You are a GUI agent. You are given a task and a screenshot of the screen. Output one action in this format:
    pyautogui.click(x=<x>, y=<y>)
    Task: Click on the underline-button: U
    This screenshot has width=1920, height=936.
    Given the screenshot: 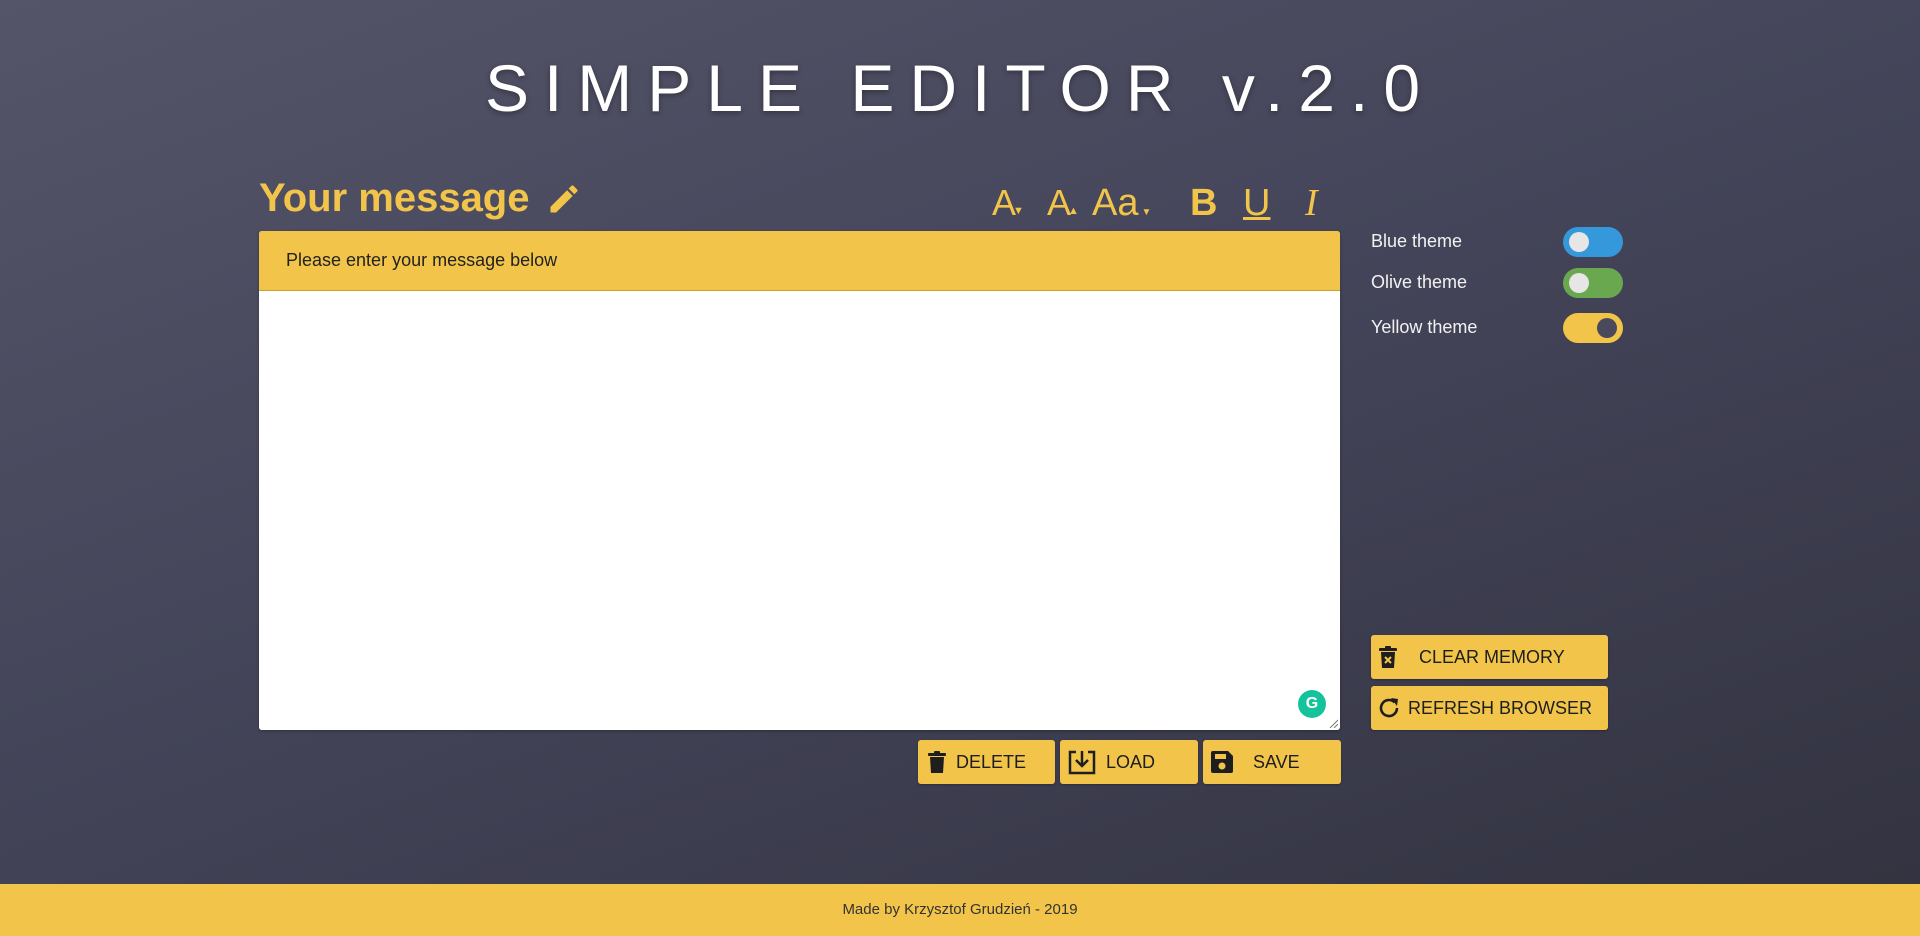 What is the action you would take?
    pyautogui.click(x=1256, y=203)
    